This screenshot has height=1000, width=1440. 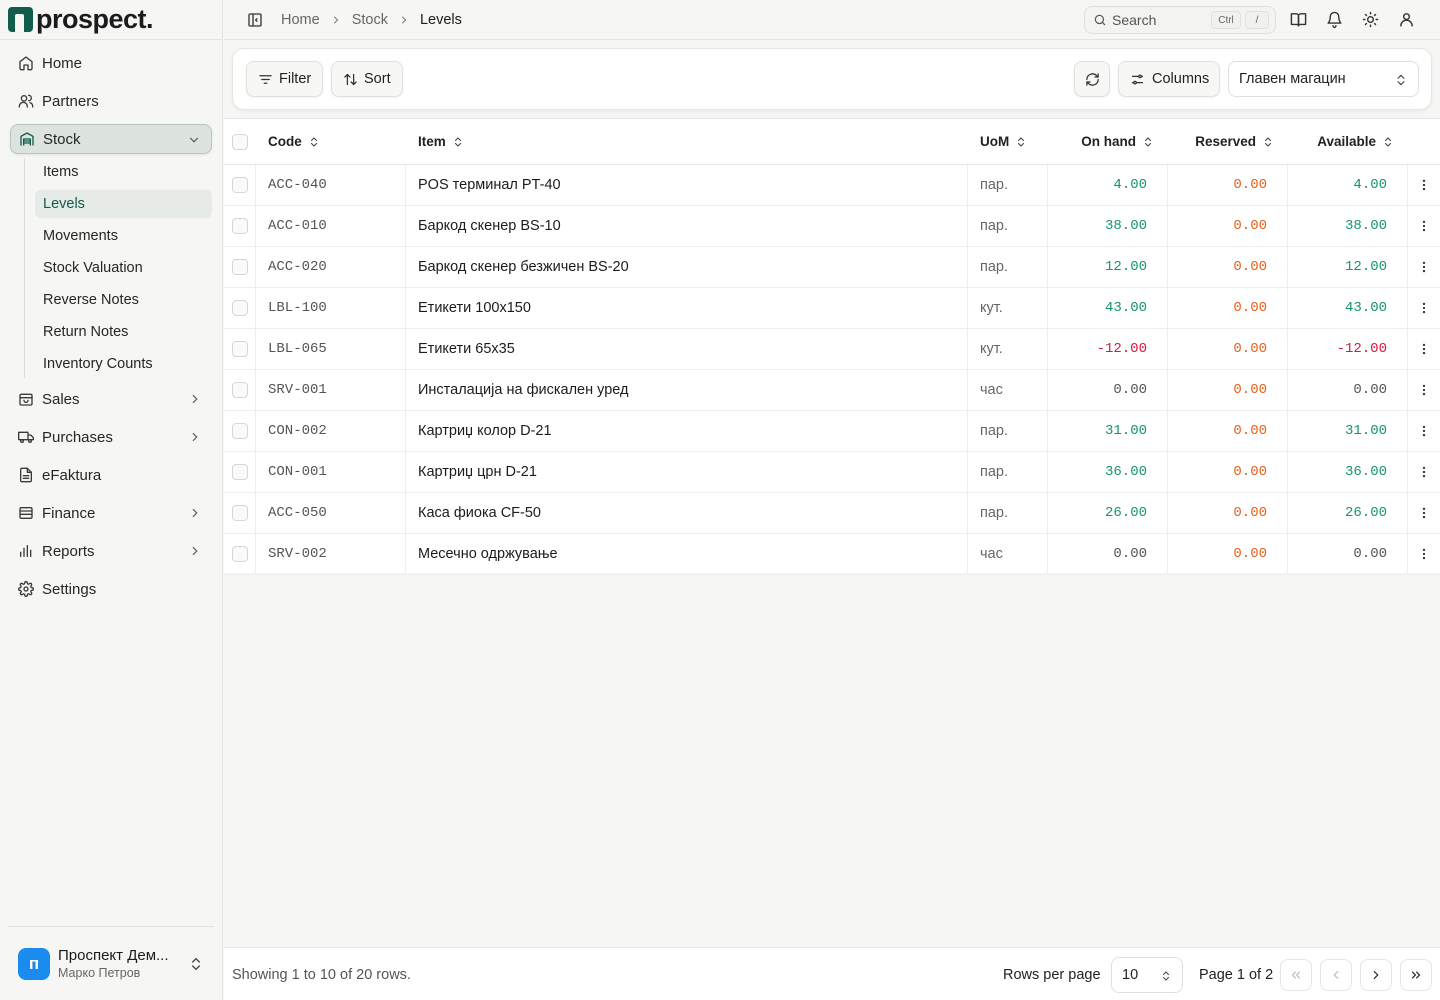 I want to click on breadcrumb-stock: Stock, so click(x=370, y=20).